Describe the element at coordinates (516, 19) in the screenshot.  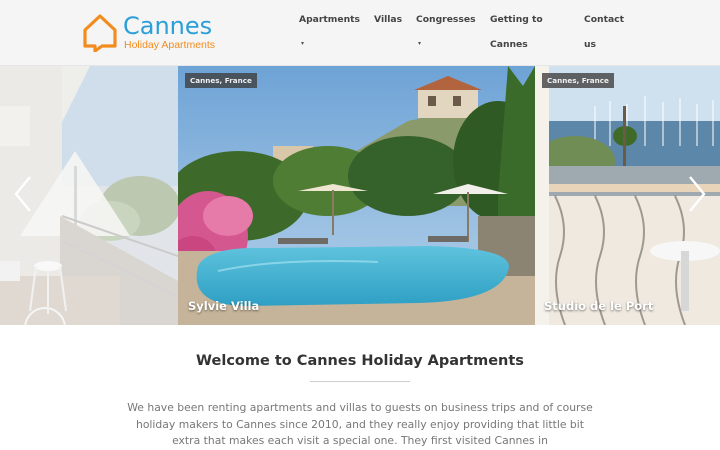
I see `nav-getting-to-cannes: Getting to` at that location.